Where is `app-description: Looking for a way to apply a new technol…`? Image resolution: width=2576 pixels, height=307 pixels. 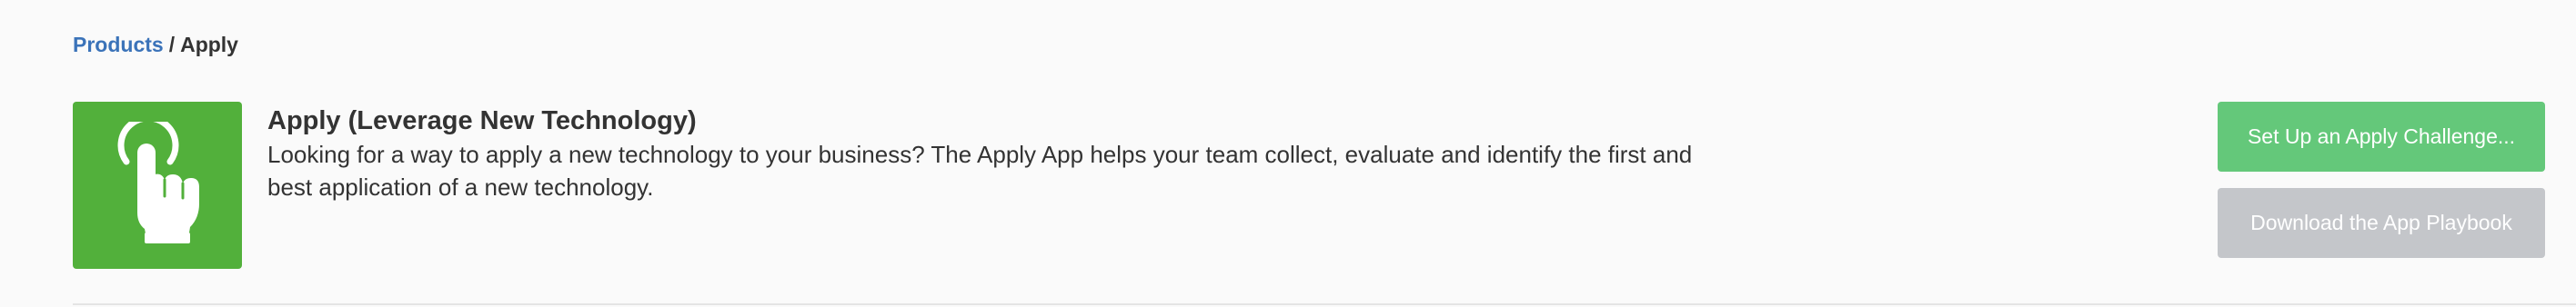 app-description: Looking for a way to apply a new technol… is located at coordinates (980, 171).